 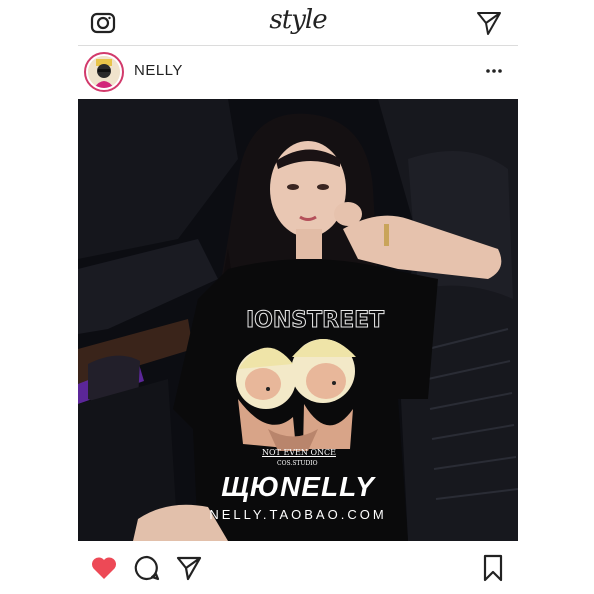 I want to click on post-actions, so click(x=298, y=568).